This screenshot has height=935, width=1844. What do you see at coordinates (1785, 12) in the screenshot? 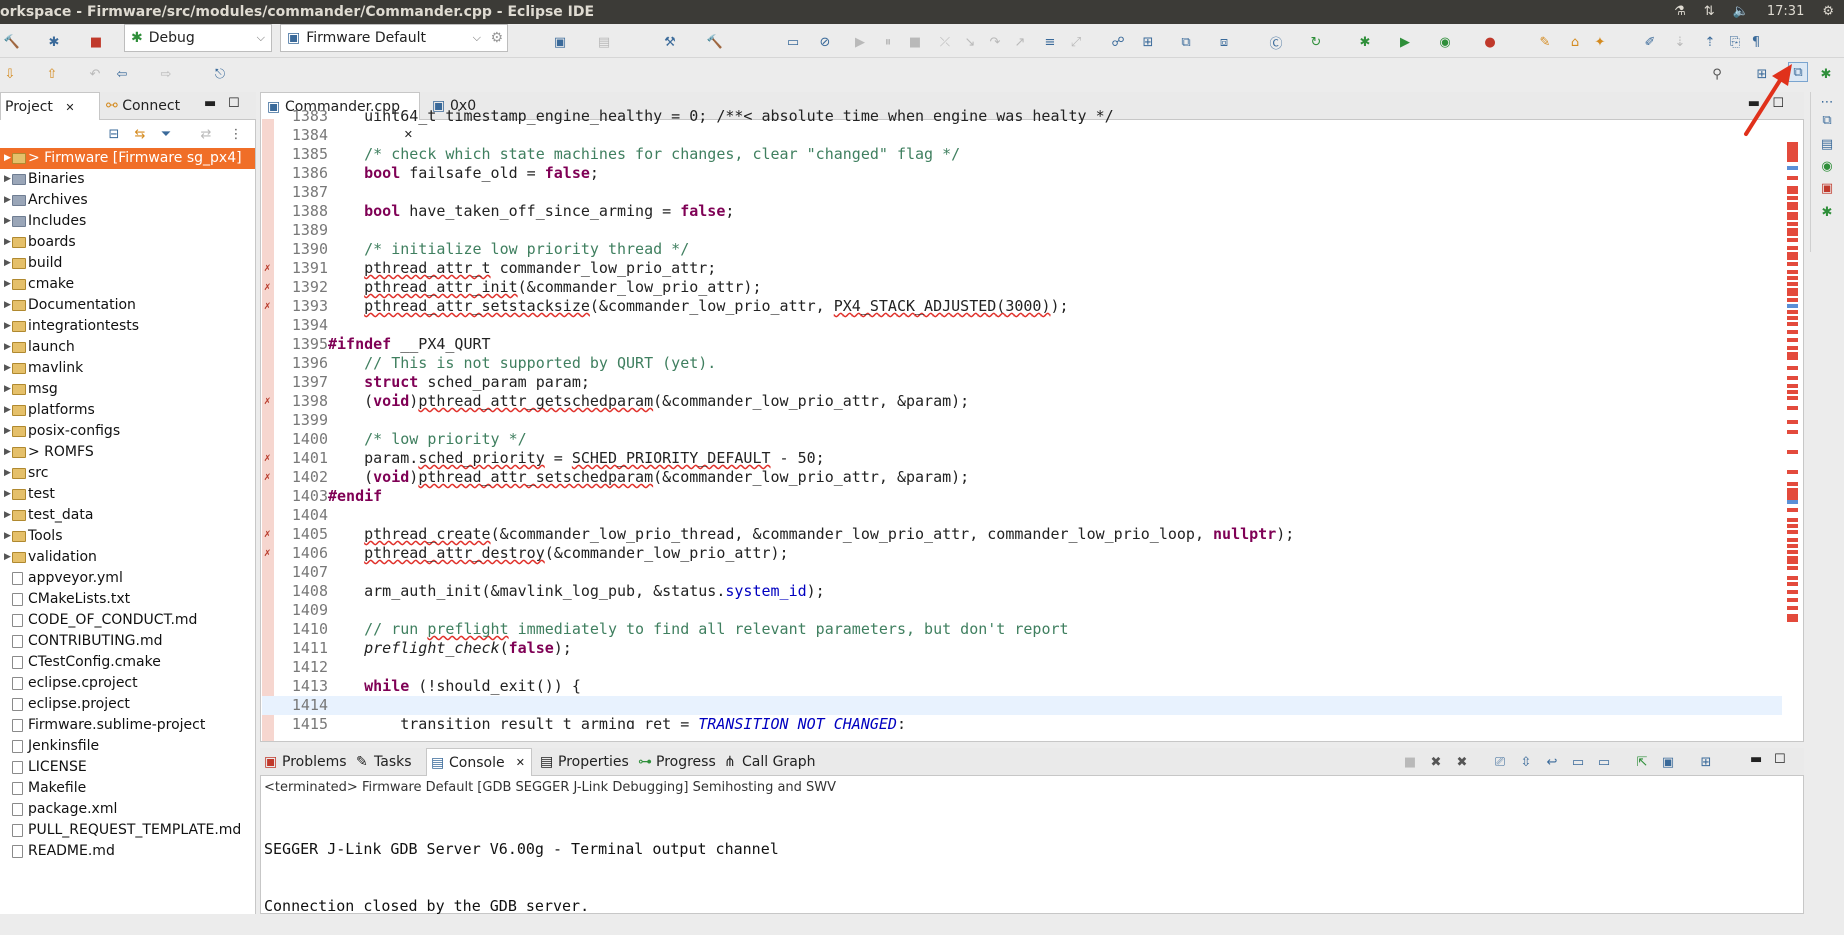
I see `clock: 17:31` at bounding box center [1785, 12].